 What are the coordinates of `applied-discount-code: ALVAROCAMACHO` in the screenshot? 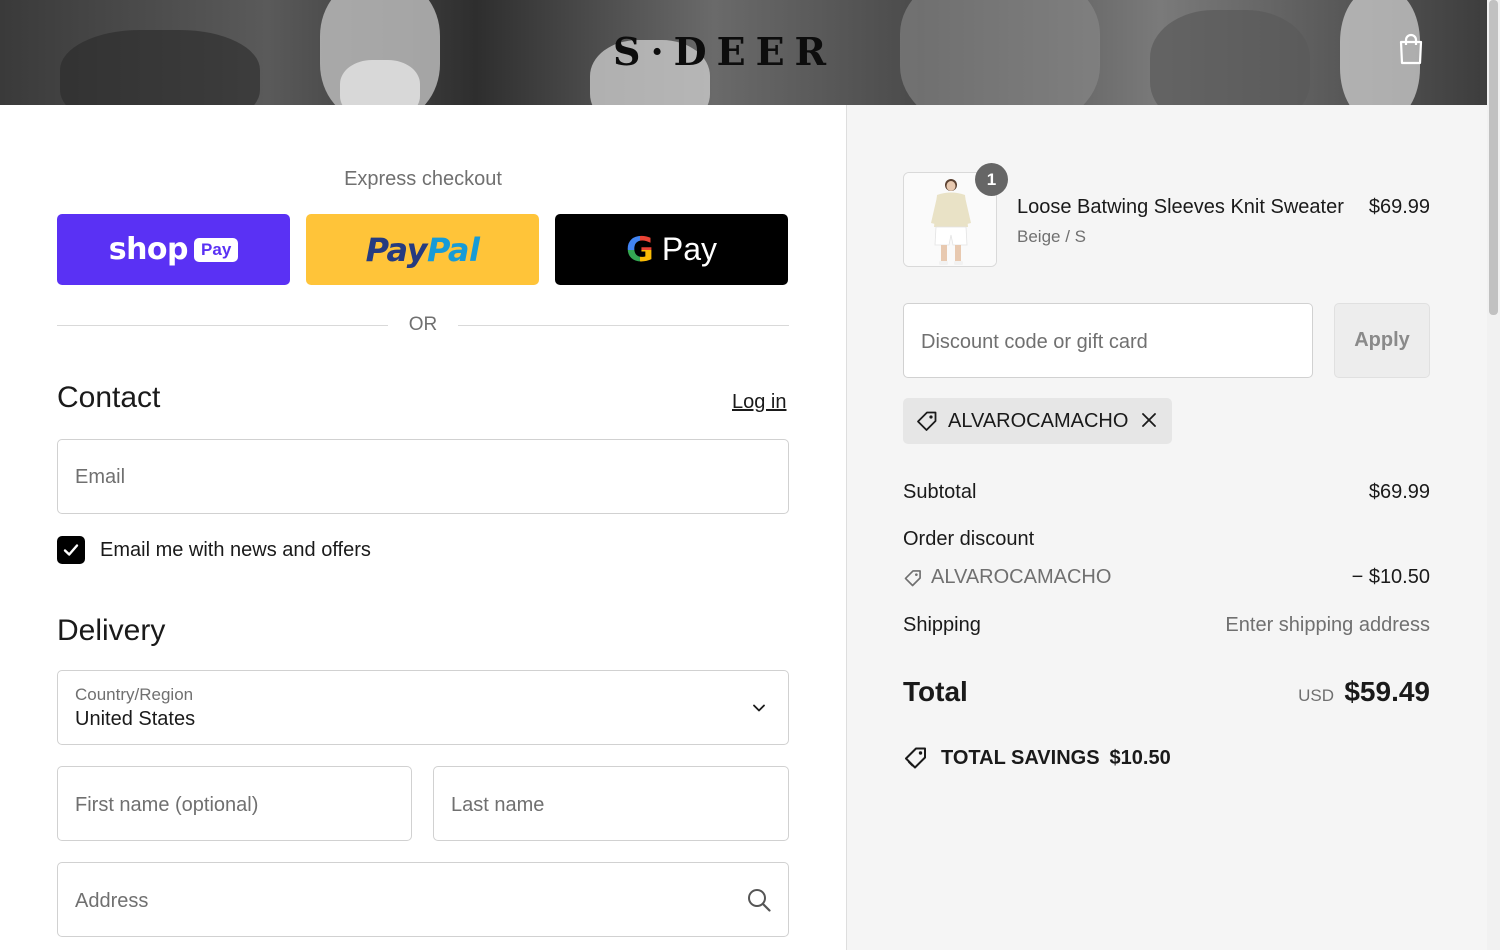 It's located at (1038, 420).